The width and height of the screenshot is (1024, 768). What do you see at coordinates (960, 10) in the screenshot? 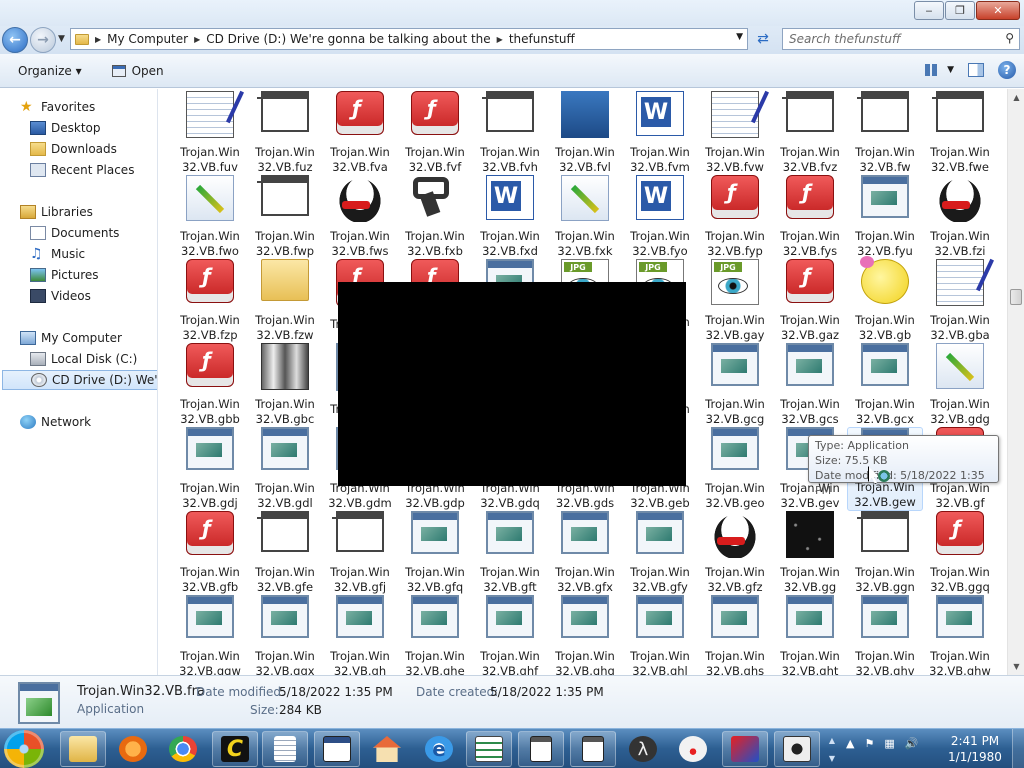
I see `maximize-button: ❐` at bounding box center [960, 10].